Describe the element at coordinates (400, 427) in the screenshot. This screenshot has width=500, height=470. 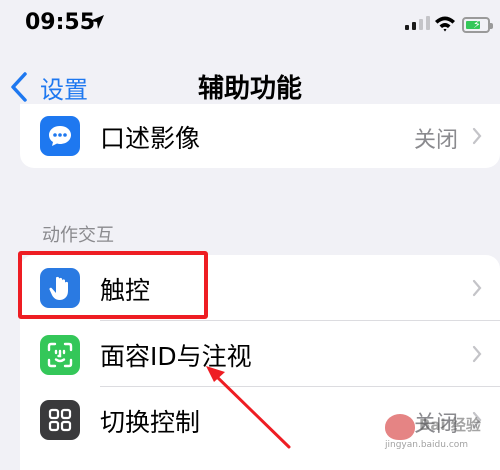
I see `baidu-paw-icon` at that location.